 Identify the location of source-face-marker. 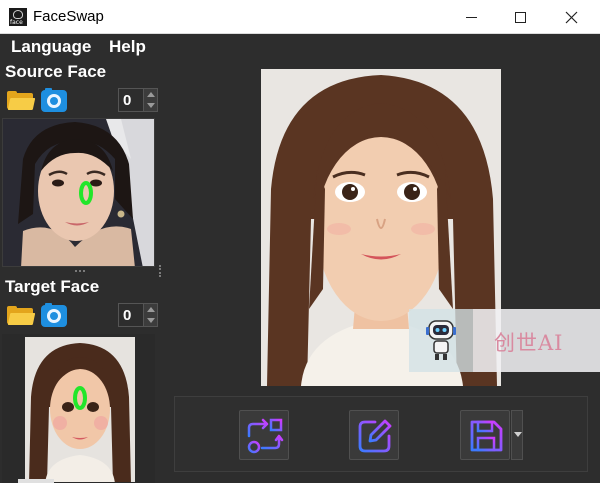
(86, 193).